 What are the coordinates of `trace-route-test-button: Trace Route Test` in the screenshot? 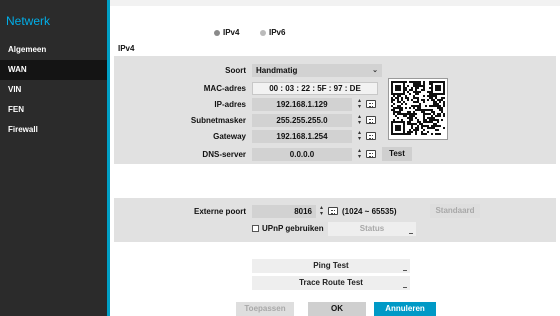 It's located at (331, 283).